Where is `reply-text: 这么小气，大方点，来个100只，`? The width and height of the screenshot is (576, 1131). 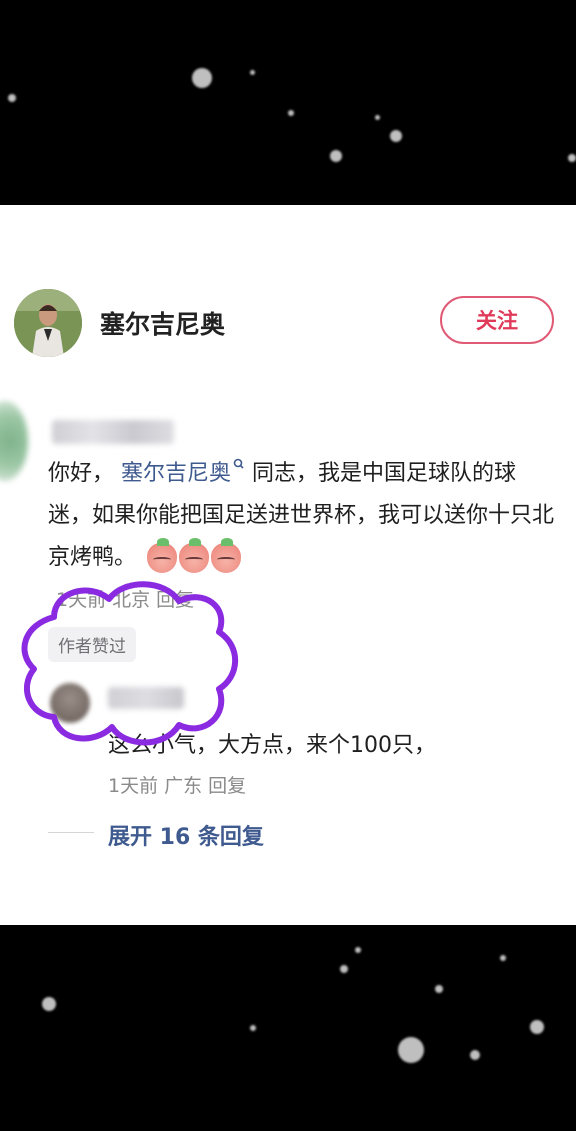
reply-text: 这么小气，大方点，来个100只， is located at coordinates (272, 745).